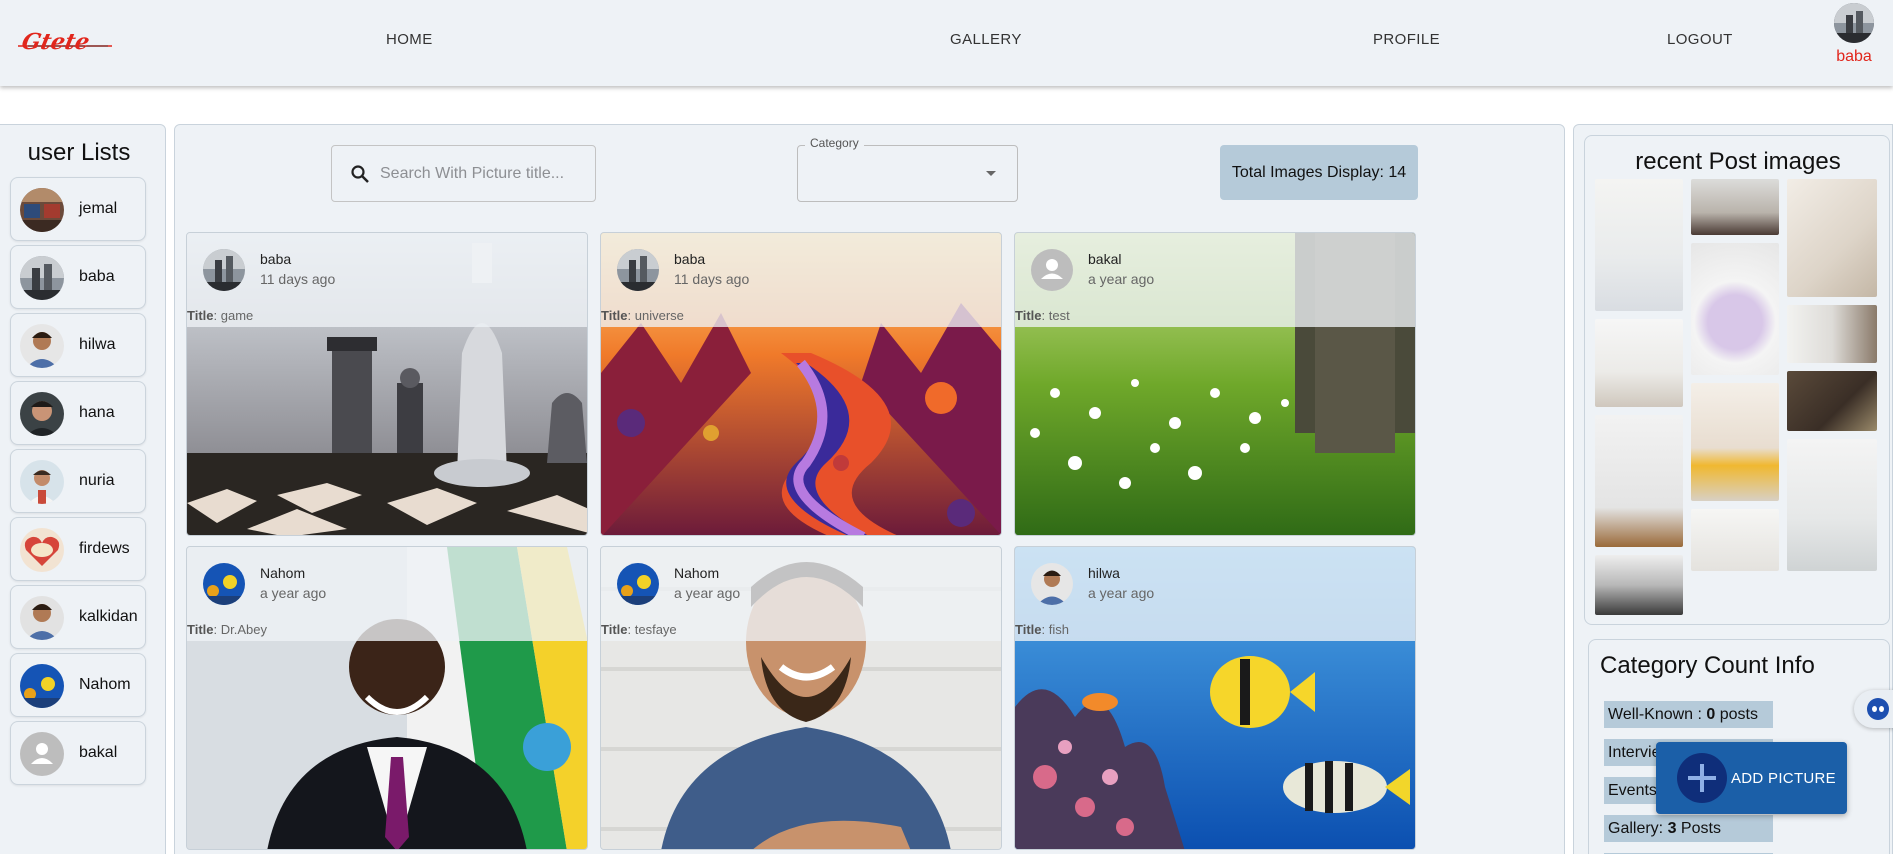 The image size is (1893, 854). What do you see at coordinates (66, 42) in the screenshot?
I see `brand-logo: Gtete` at bounding box center [66, 42].